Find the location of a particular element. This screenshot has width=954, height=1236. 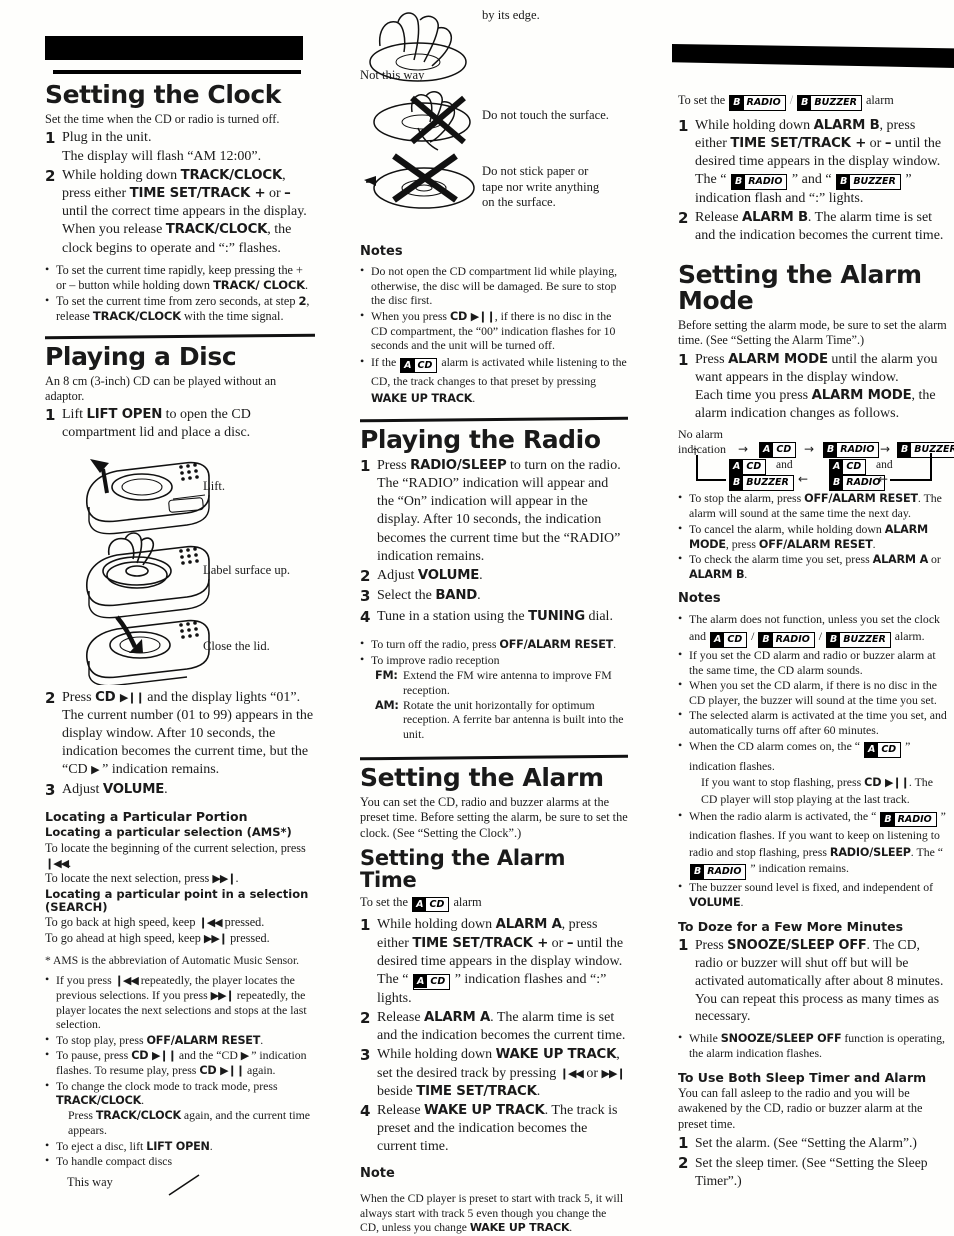

bullet: To improve radio reception is located at coordinates (494, 660).